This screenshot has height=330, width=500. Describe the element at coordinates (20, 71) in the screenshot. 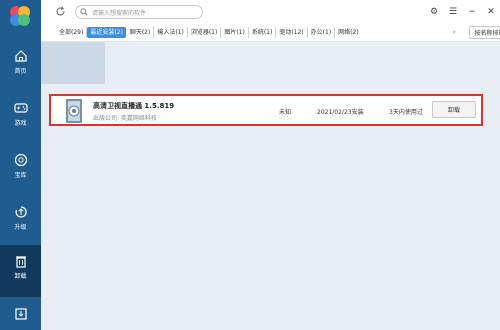

I see `sidebar-item-label: 首页` at that location.